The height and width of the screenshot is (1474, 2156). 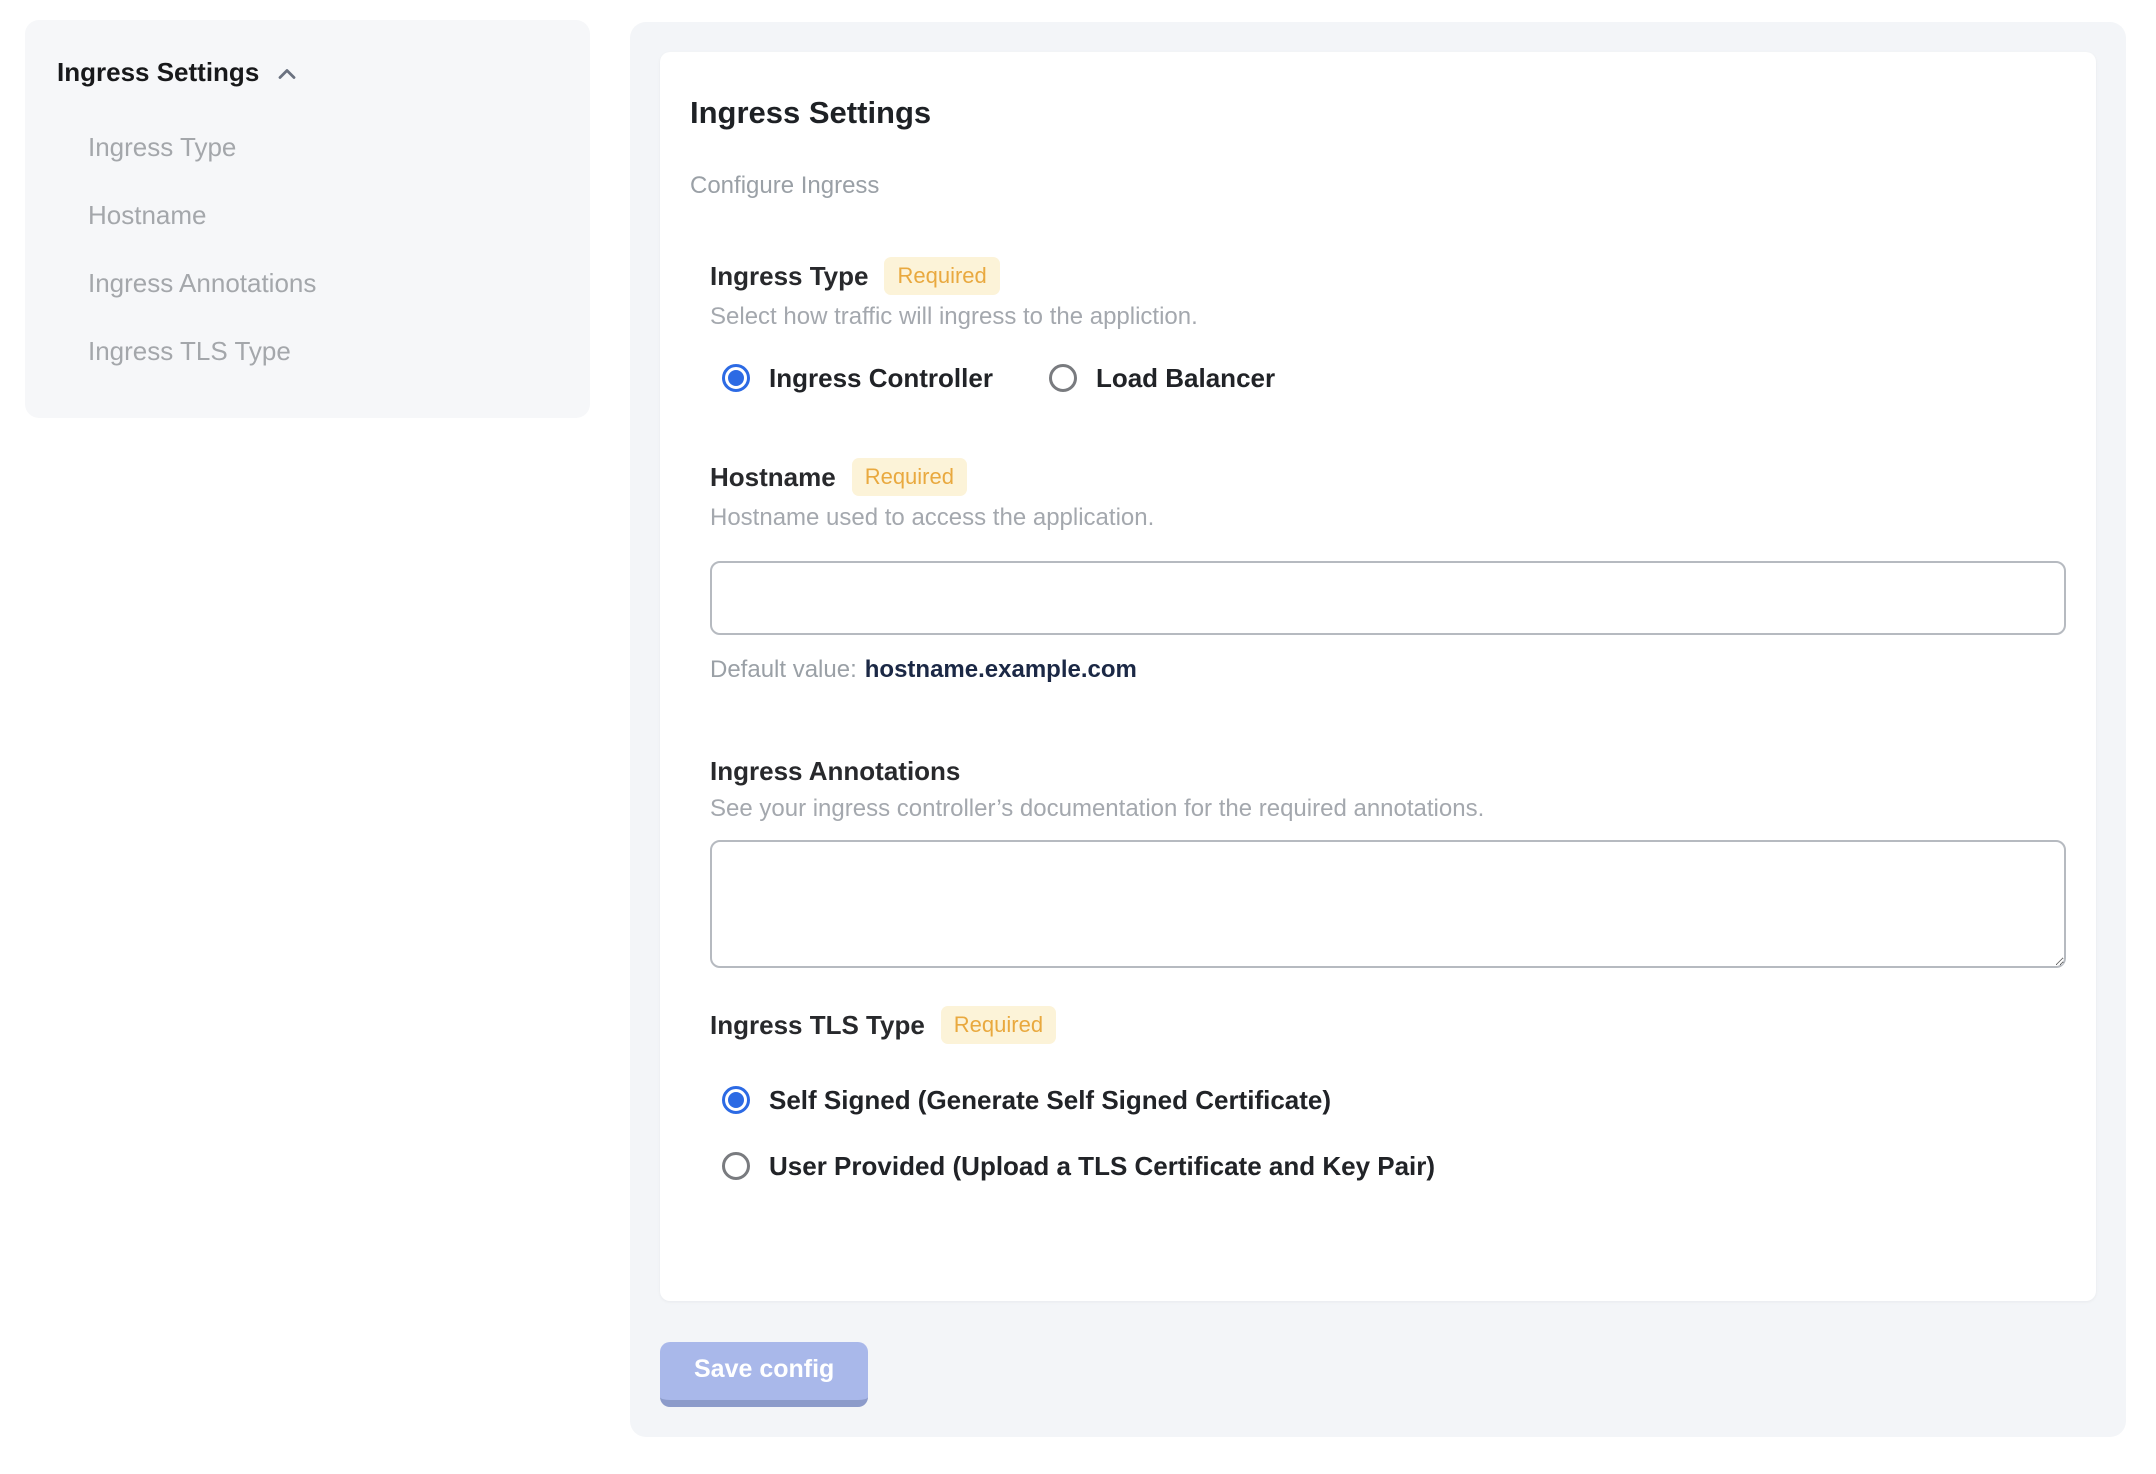 I want to click on hostname-input, so click(x=1388, y=598).